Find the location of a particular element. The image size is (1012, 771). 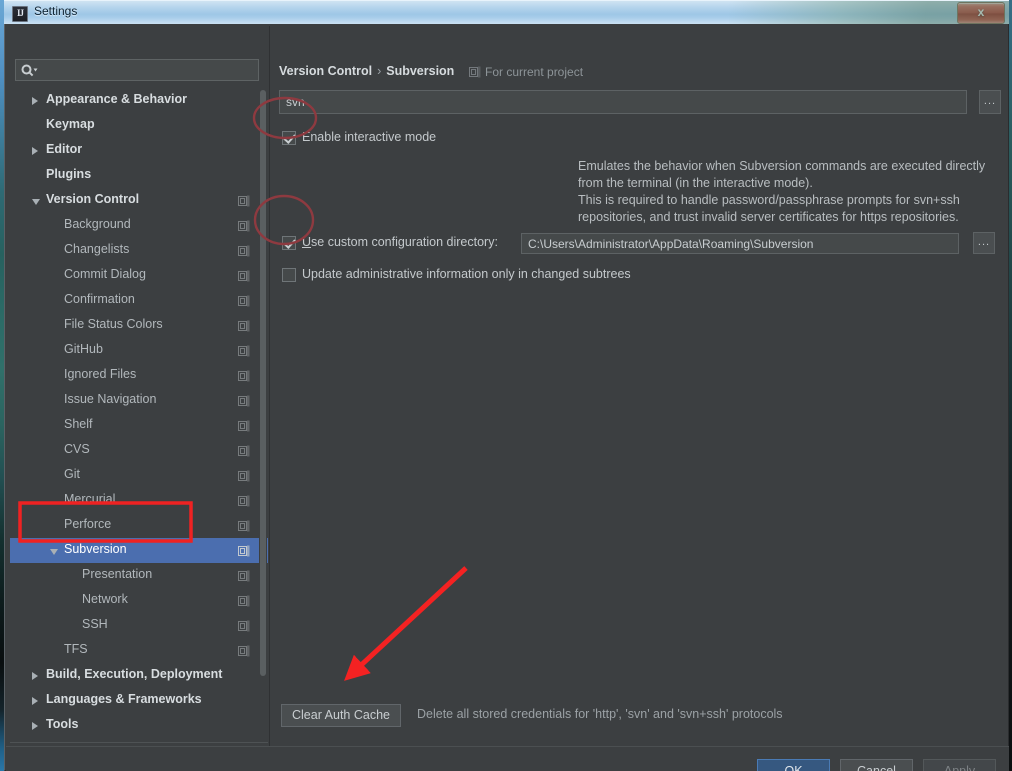

apply-button: Apply is located at coordinates (959, 765).